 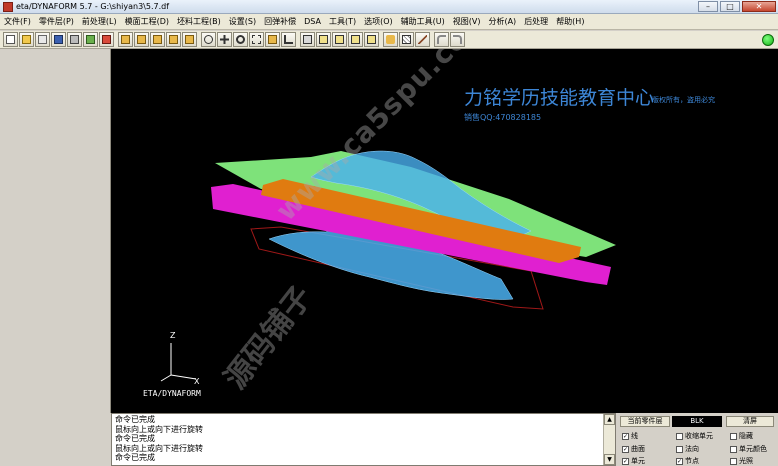 I want to click on option-normal-checkbox: 法向, so click(x=687, y=449).